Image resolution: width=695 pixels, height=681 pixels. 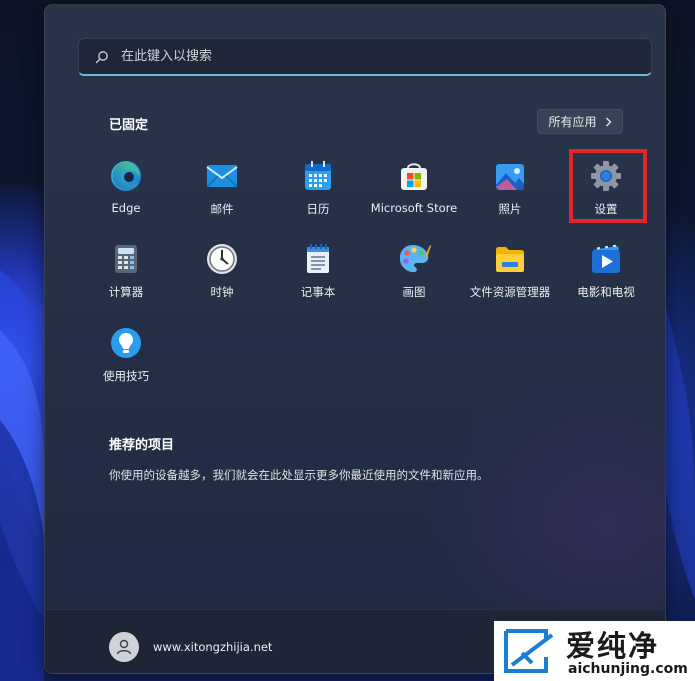 What do you see at coordinates (510, 177) in the screenshot?
I see `photos-icon` at bounding box center [510, 177].